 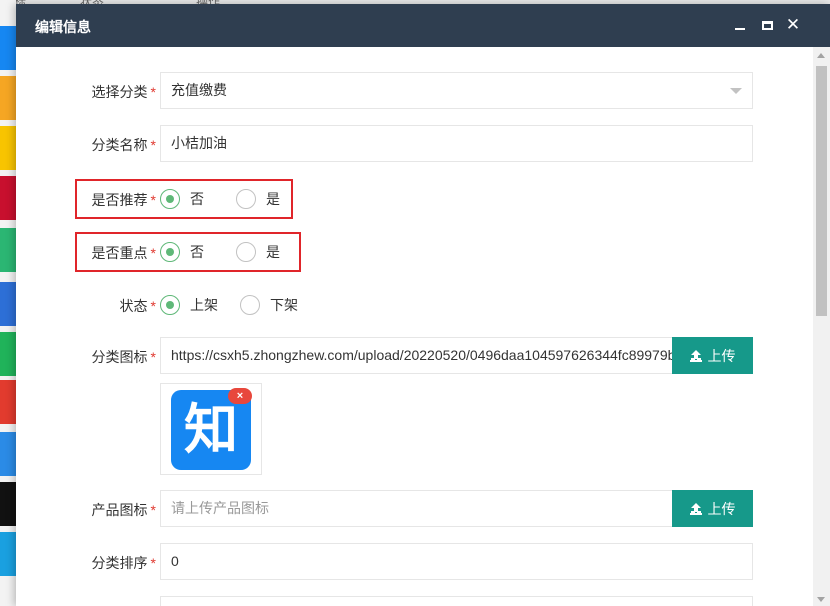 What do you see at coordinates (821, 599) in the screenshot?
I see `scroll-down-icon` at bounding box center [821, 599].